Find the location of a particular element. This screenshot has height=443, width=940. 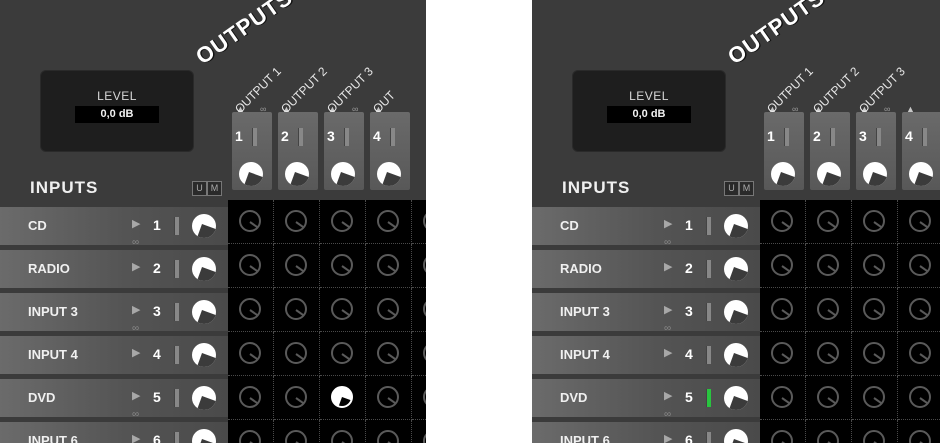

input-row: INPUT 6 ▶ 6 is located at coordinates (114, 432).